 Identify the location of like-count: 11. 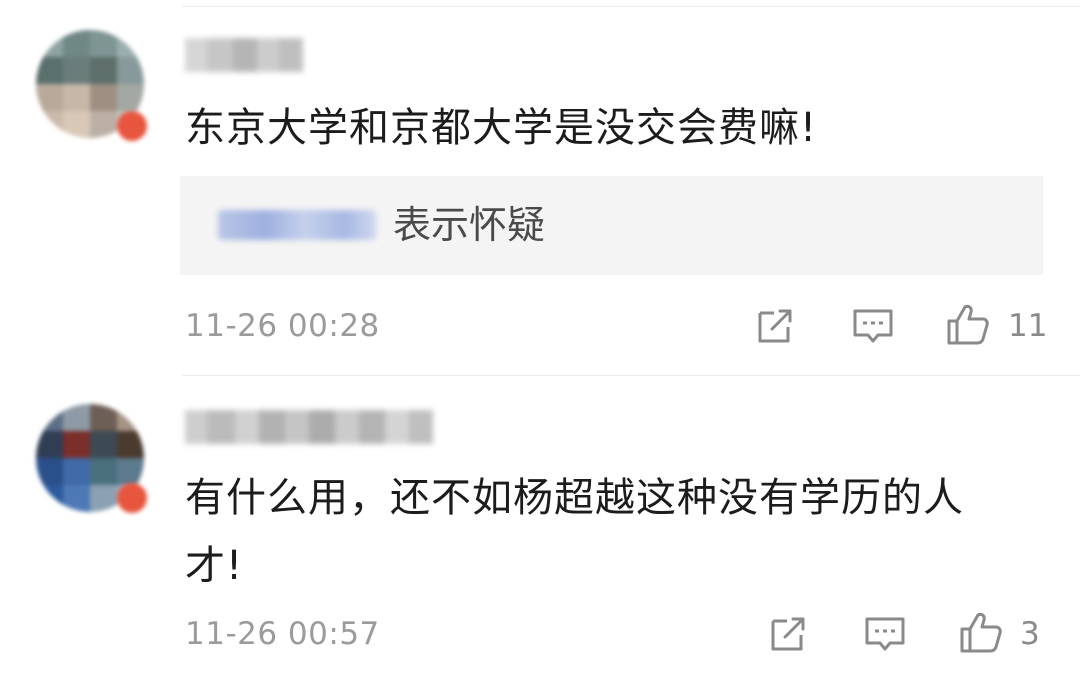
(1028, 326).